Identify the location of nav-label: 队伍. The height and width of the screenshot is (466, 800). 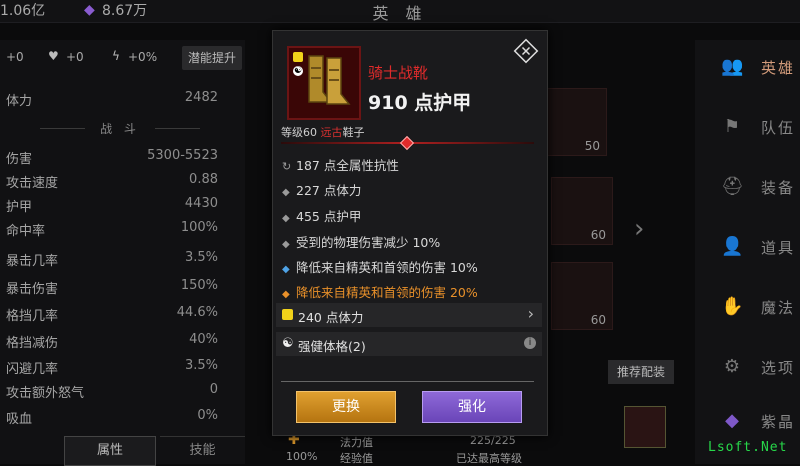
(778, 128).